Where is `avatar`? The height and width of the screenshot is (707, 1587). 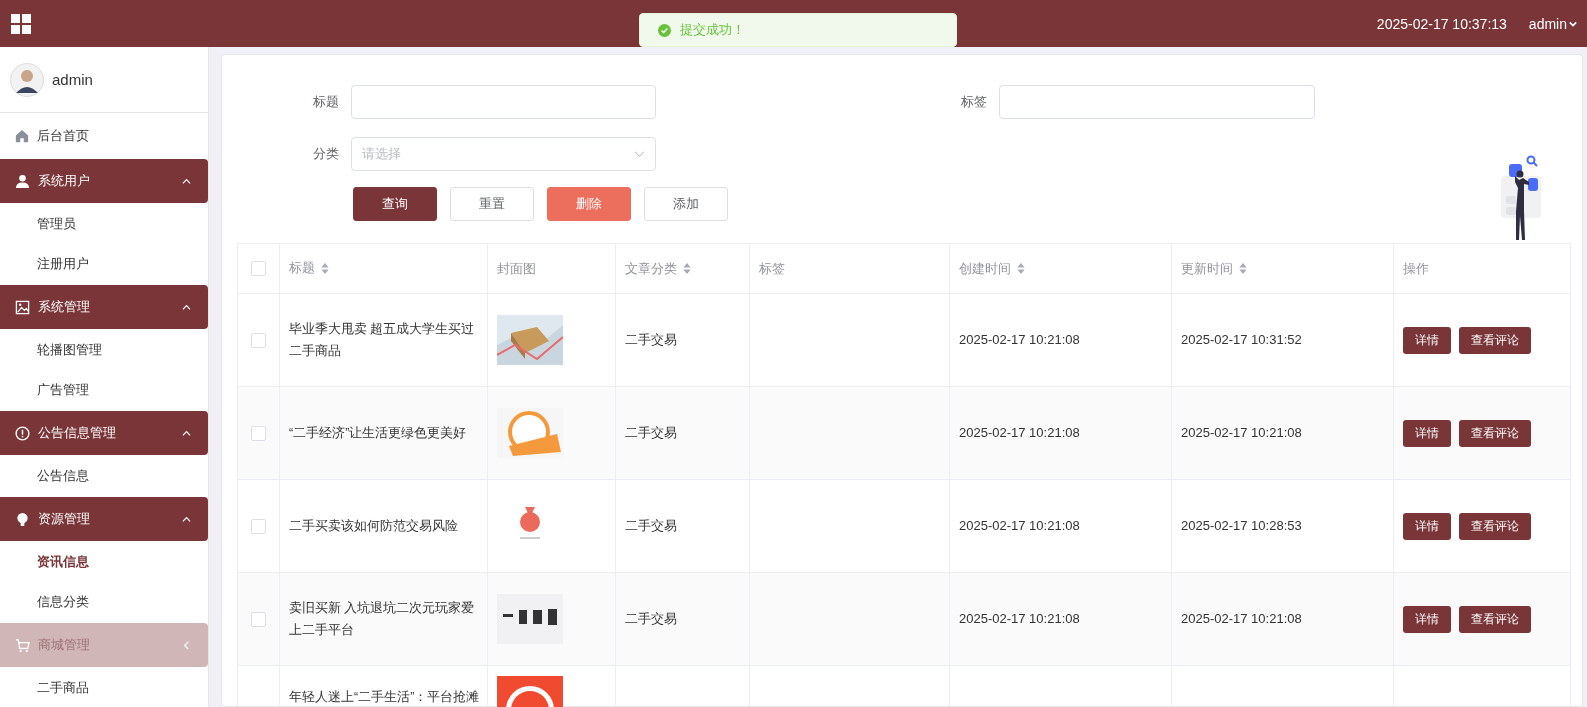
avatar is located at coordinates (27, 79).